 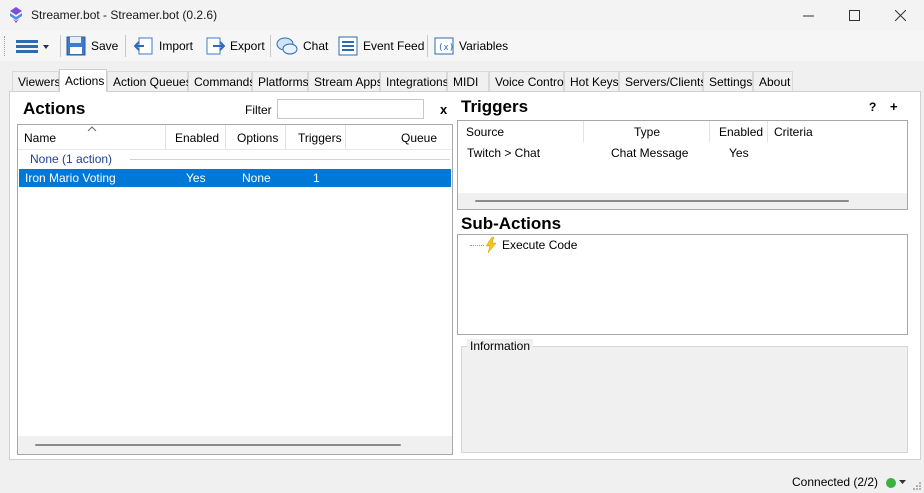 I want to click on maximize-icon, so click(x=854, y=15).